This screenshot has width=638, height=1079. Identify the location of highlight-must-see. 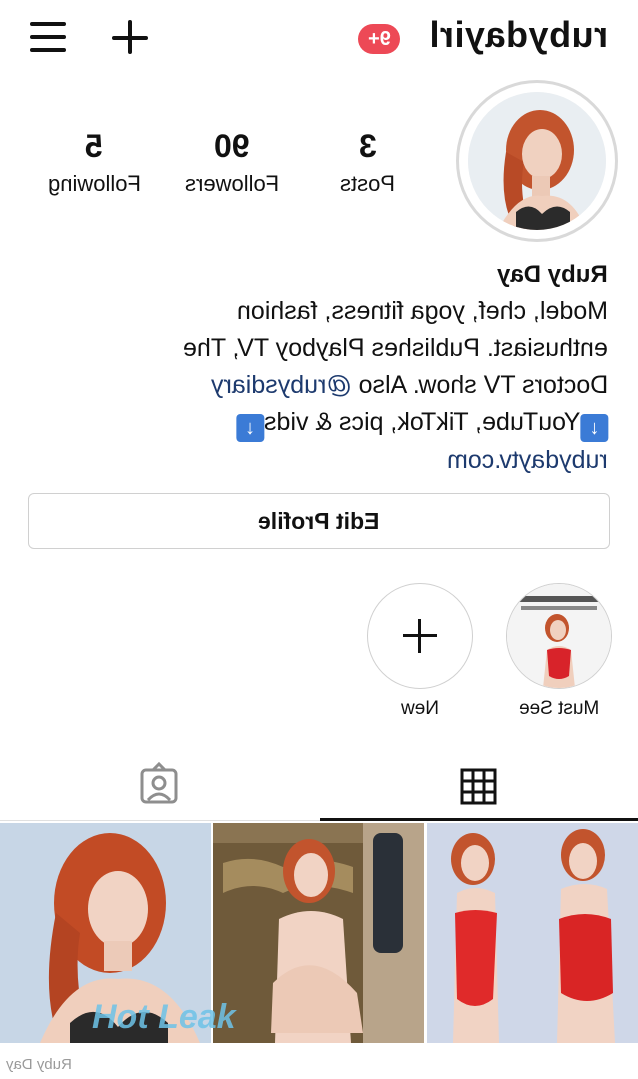
(559, 636).